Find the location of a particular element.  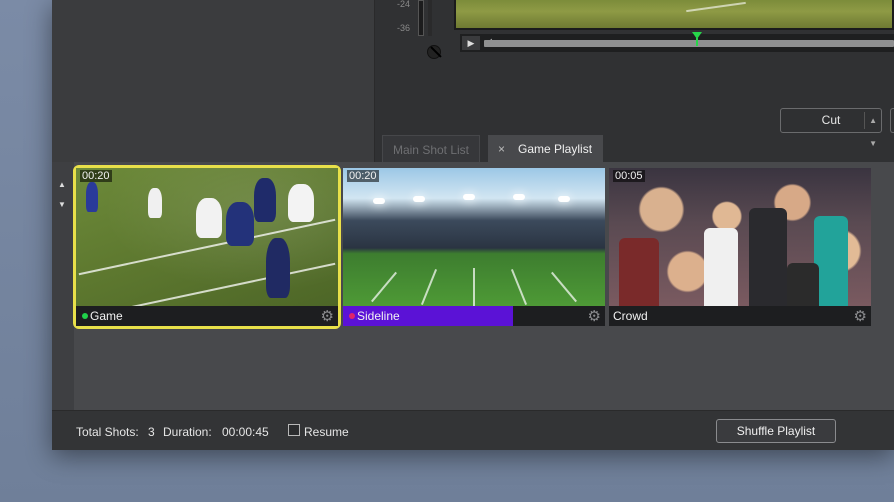

status-dot-live is located at coordinates (85, 316).